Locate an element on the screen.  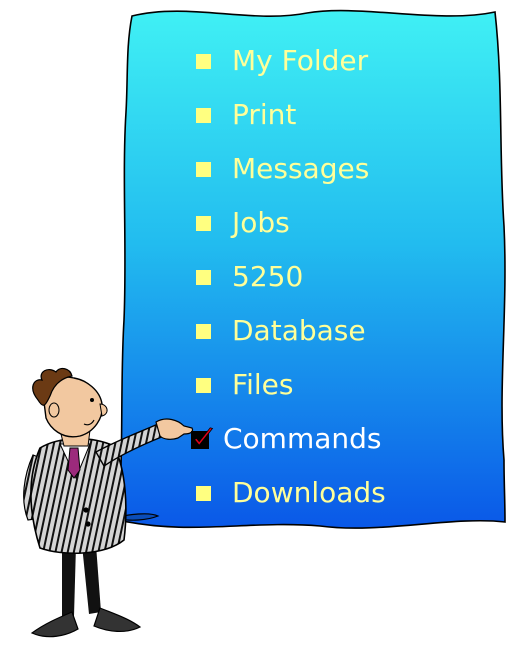
menu-item-commands: Commands is located at coordinates (325, 439).